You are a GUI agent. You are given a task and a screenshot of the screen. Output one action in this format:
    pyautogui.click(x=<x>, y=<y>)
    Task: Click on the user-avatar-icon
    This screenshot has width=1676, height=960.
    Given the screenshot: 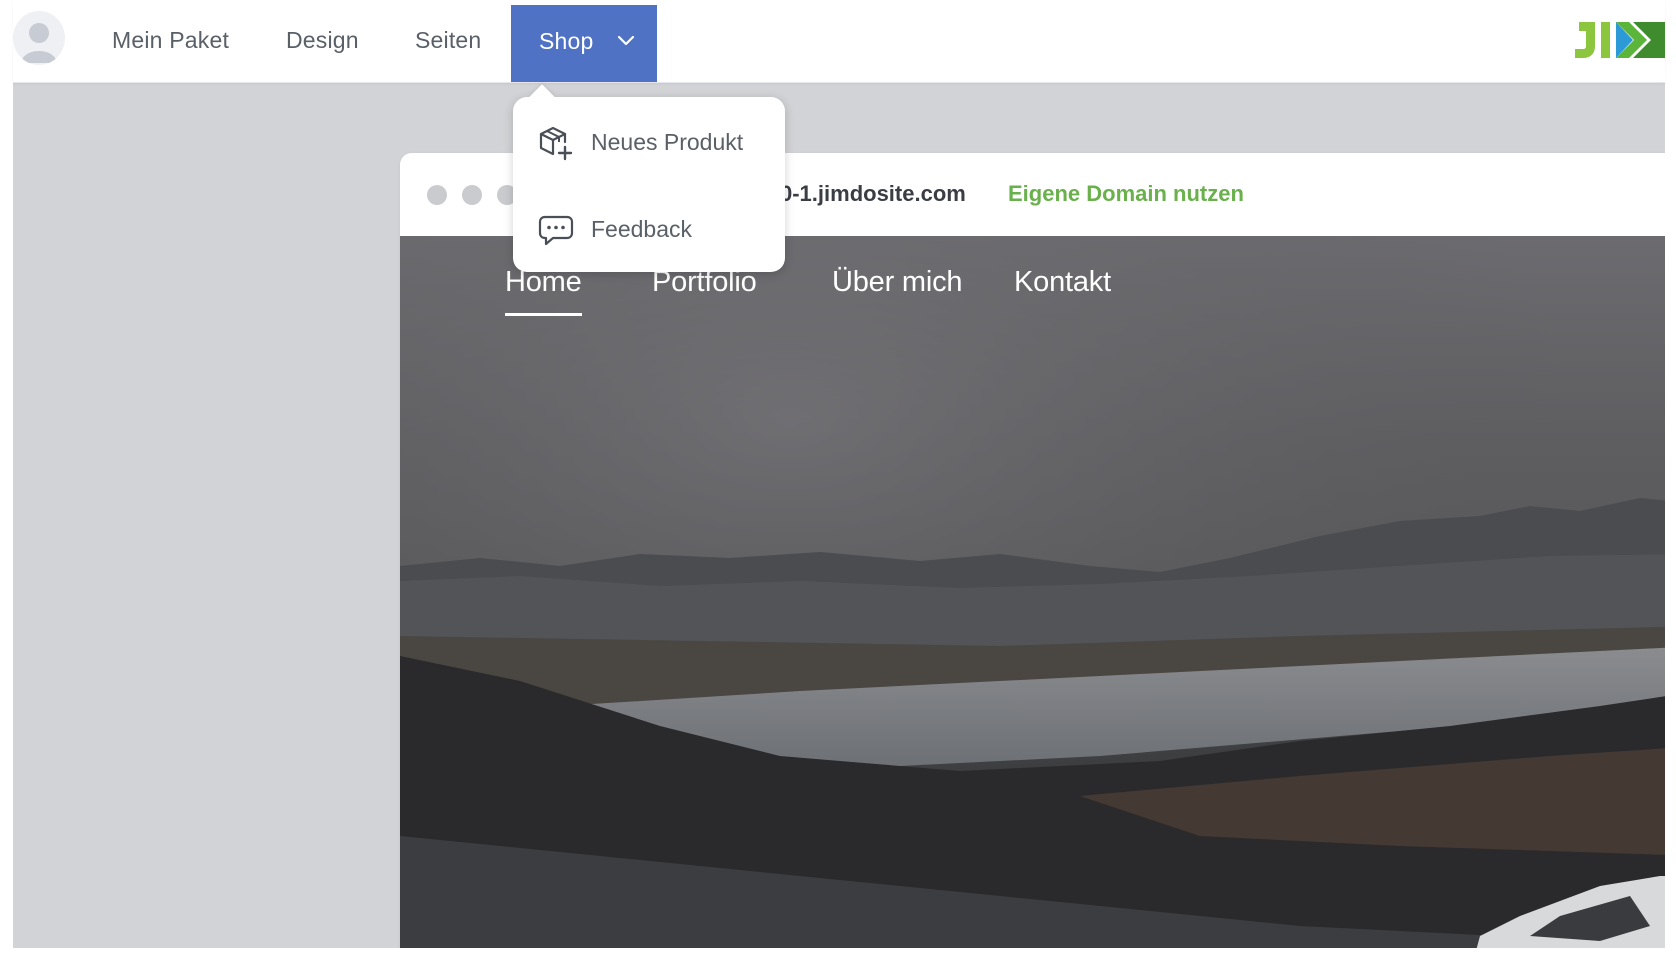 What is the action you would take?
    pyautogui.click(x=39, y=38)
    